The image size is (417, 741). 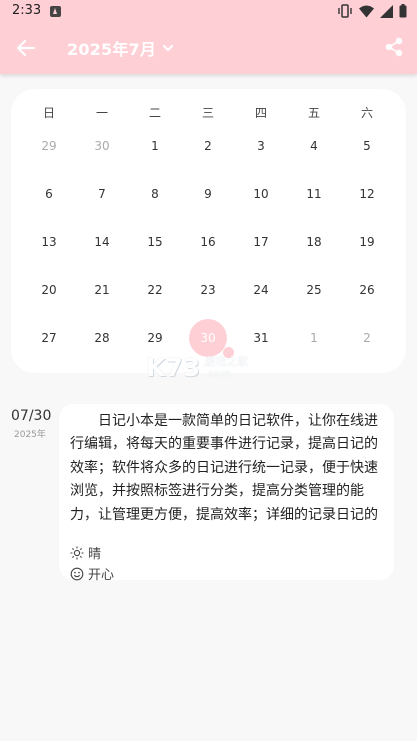 What do you see at coordinates (261, 290) in the screenshot?
I see `calendar-day: 24` at bounding box center [261, 290].